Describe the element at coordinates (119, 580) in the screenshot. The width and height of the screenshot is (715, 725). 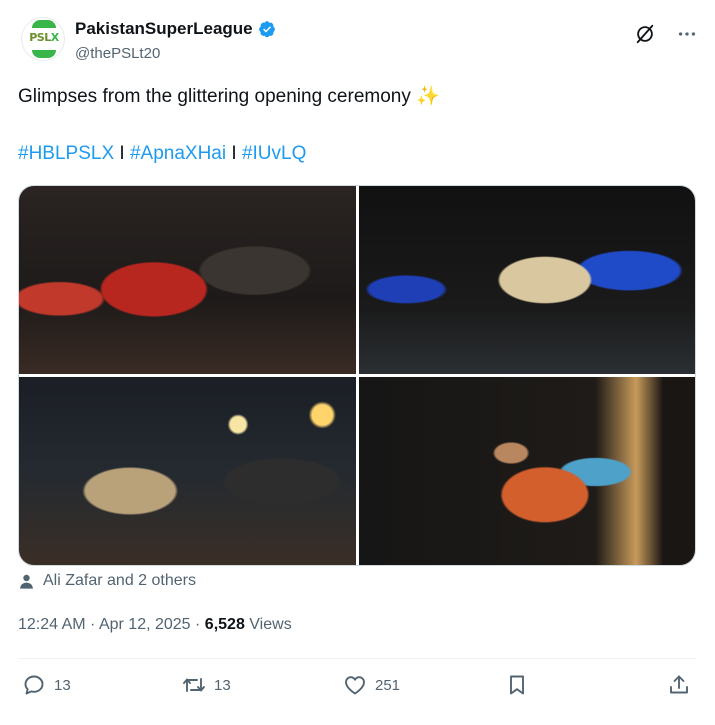
I see `tagged-text: Ali Zafar and 2 others` at that location.